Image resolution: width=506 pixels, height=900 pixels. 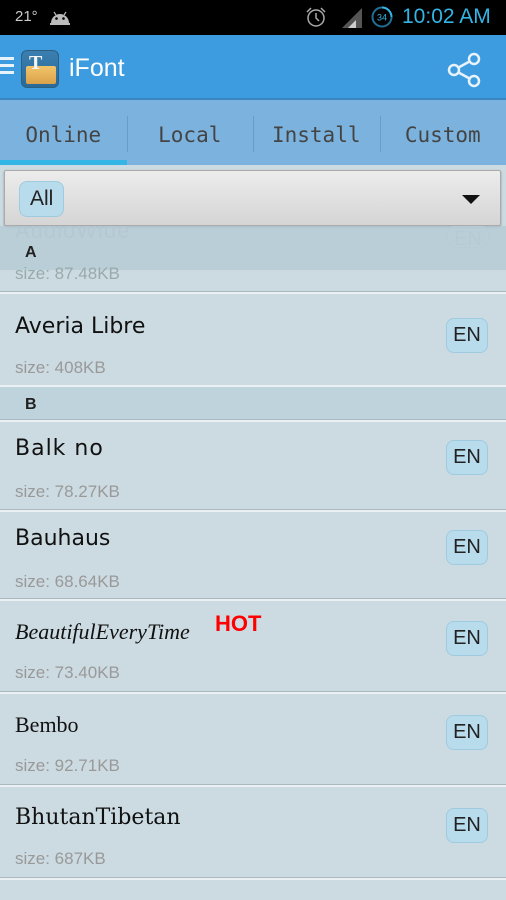 I want to click on filter-selected-value: All, so click(x=42, y=199).